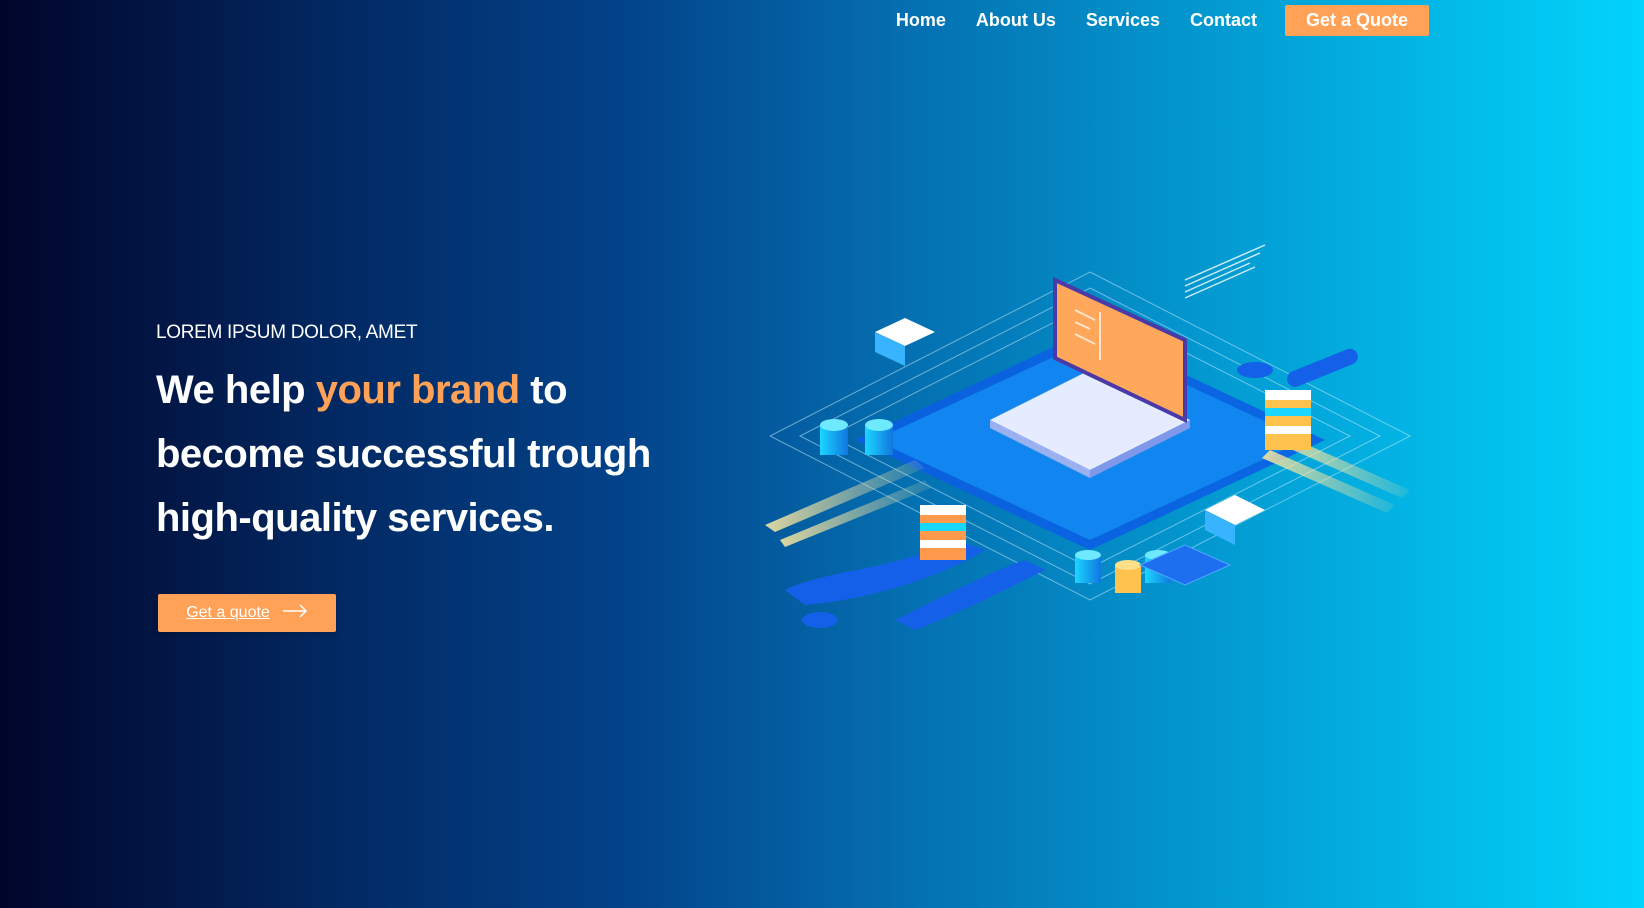 The height and width of the screenshot is (908, 1644). What do you see at coordinates (236, 390) in the screenshot?
I see `headline-part-1: We help` at bounding box center [236, 390].